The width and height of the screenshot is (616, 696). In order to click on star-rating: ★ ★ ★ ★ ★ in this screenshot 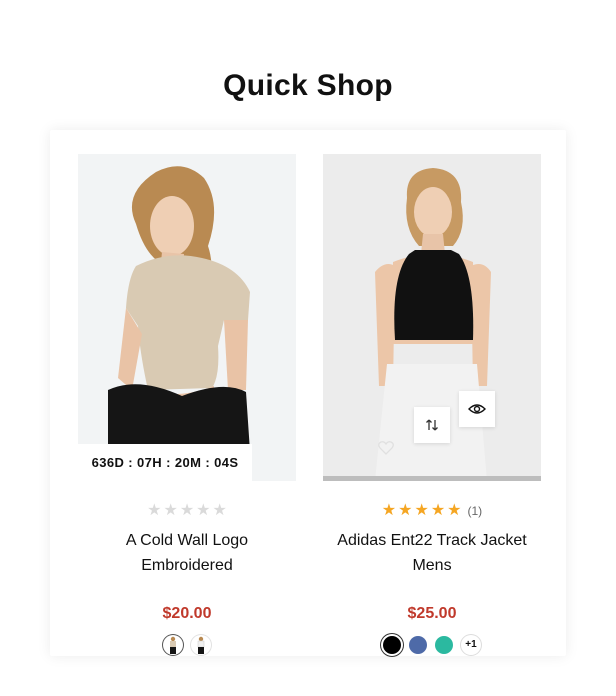, I will do `click(187, 511)`.